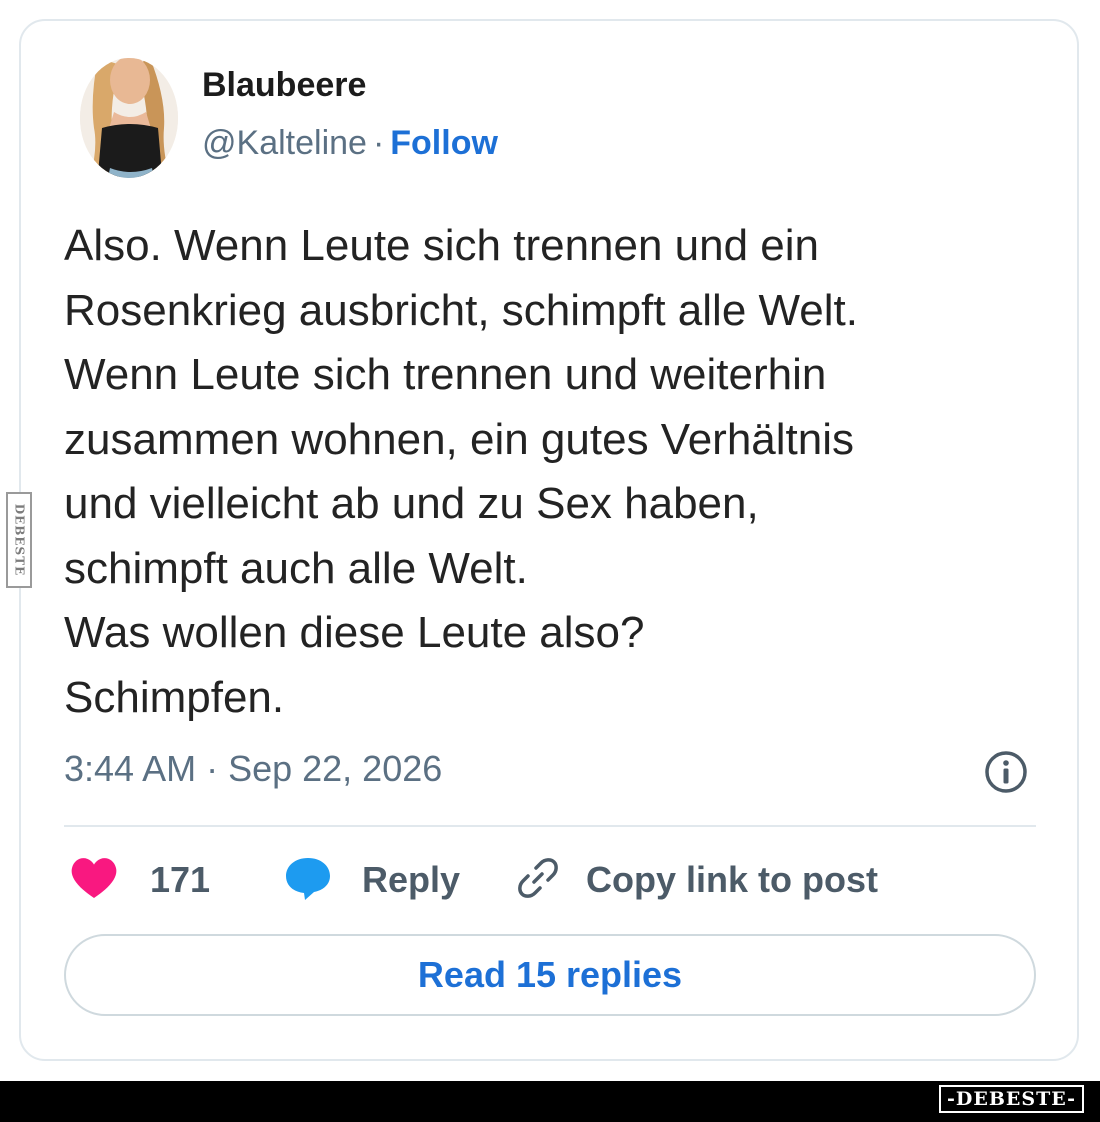 This screenshot has height=1122, width=1100. What do you see at coordinates (411, 879) in the screenshot?
I see `reply-label: Reply` at bounding box center [411, 879].